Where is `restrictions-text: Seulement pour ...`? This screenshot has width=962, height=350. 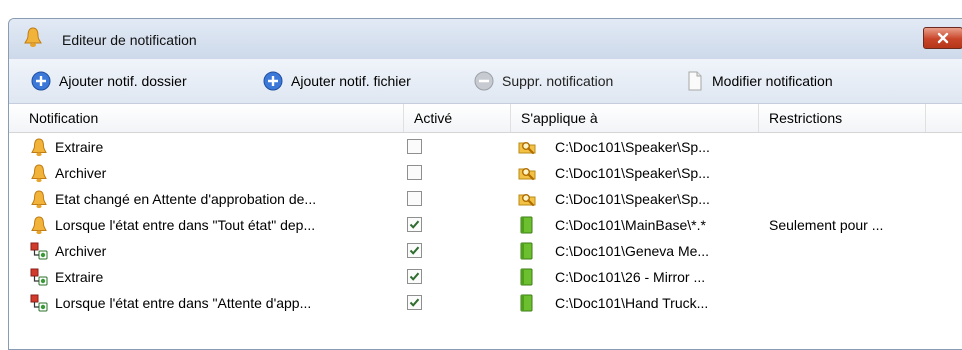 restrictions-text: Seulement pour ... is located at coordinates (826, 225).